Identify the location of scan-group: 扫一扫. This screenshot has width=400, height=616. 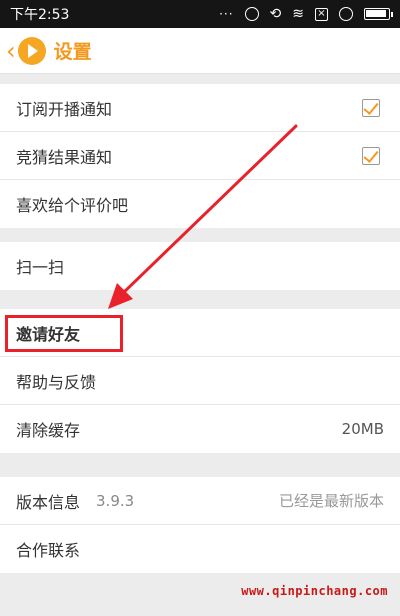
(200, 266).